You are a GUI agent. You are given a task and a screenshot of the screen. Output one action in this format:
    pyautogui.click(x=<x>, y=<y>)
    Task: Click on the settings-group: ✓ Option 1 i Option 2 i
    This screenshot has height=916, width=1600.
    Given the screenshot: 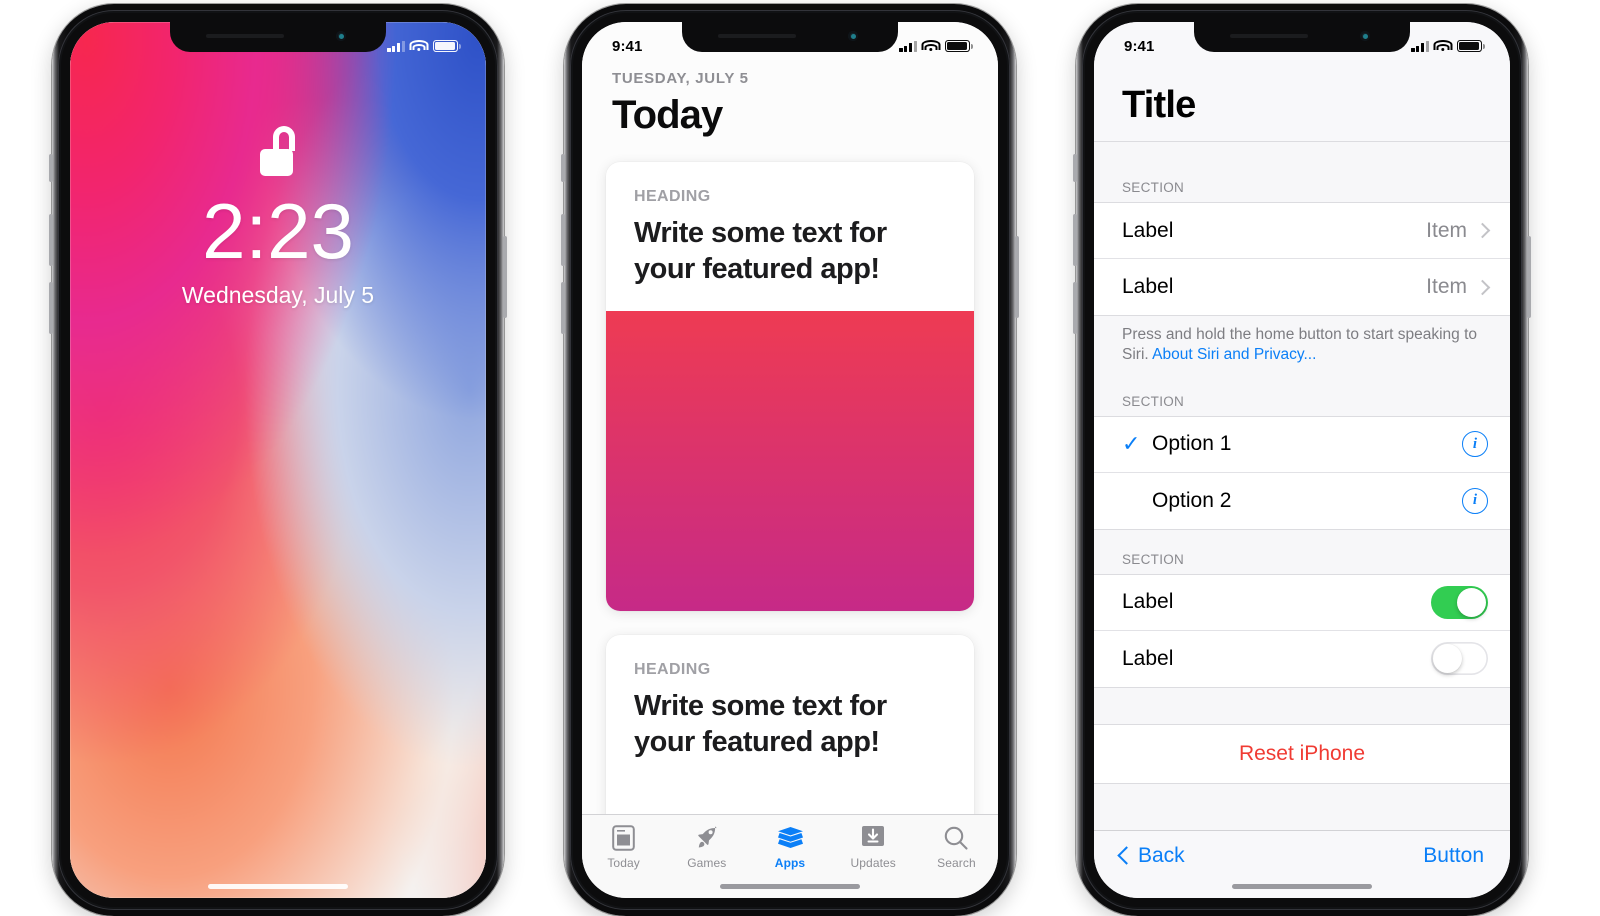 What is the action you would take?
    pyautogui.click(x=1302, y=472)
    